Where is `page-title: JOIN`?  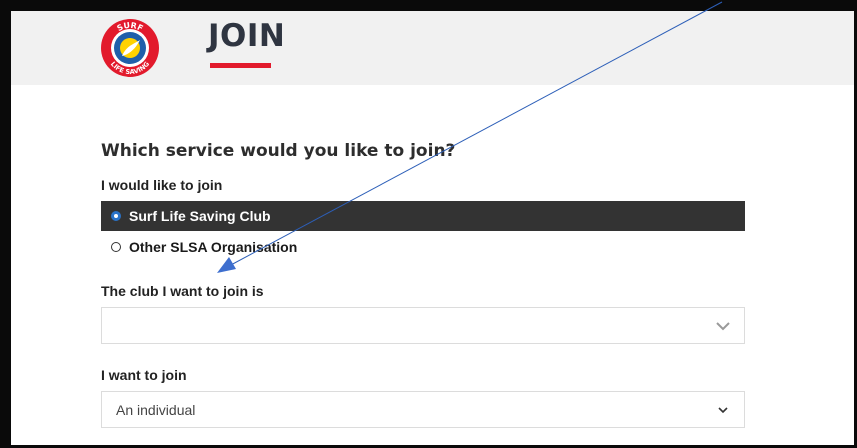 page-title: JOIN is located at coordinates (247, 36).